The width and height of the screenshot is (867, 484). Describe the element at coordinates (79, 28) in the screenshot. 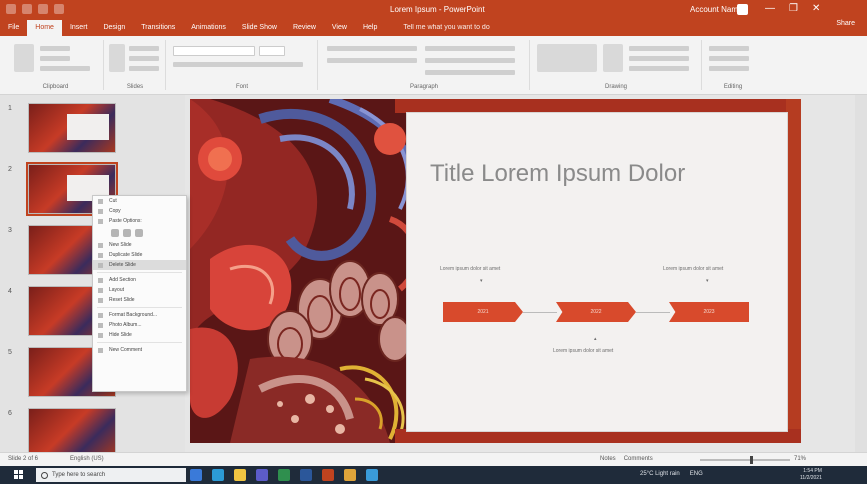

I see `tab-insert: Insert` at that location.